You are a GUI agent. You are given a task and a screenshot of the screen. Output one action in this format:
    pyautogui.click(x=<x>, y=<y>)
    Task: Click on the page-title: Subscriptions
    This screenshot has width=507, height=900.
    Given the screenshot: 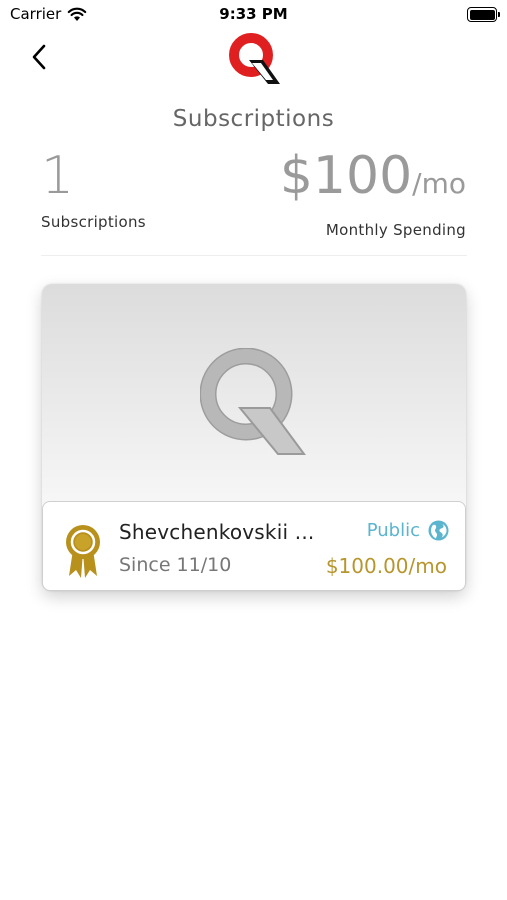 What is the action you would take?
    pyautogui.click(x=253, y=119)
    